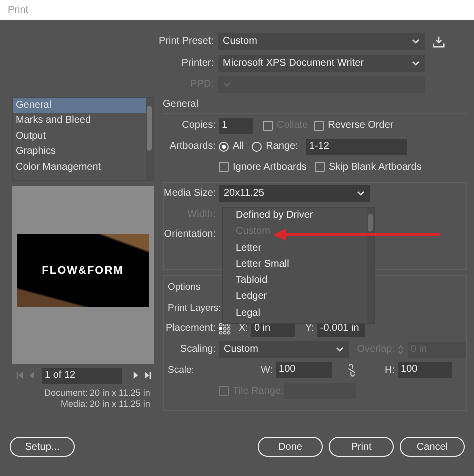  What do you see at coordinates (275, 216) in the screenshot?
I see `menu-item: Defined by Driver` at bounding box center [275, 216].